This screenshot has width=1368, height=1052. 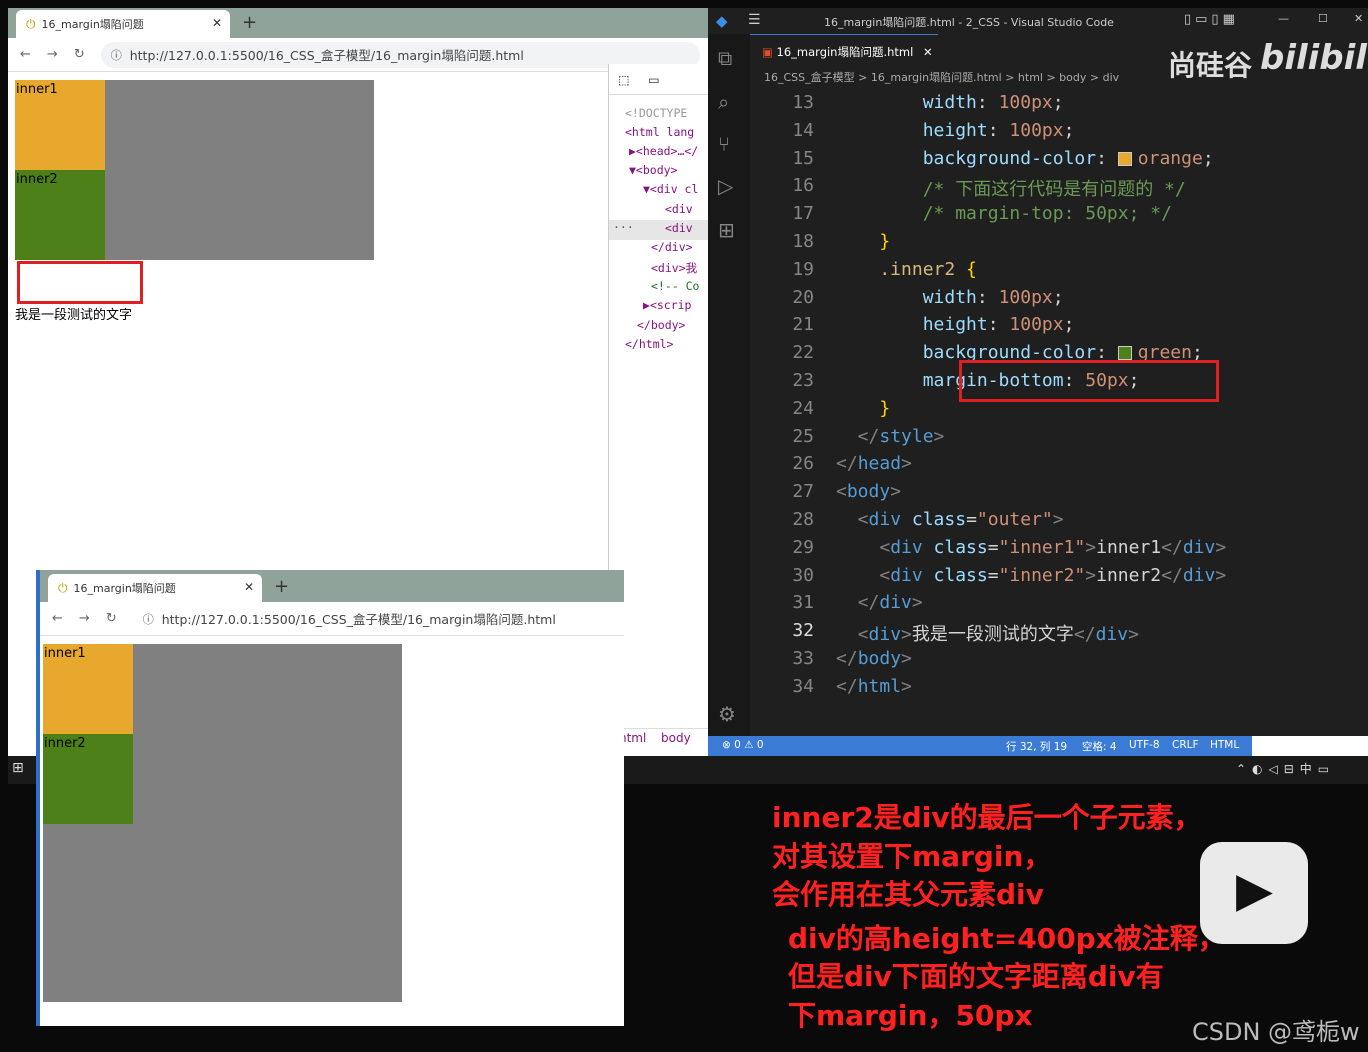 I want to click on windows-start-icon: ⊞, so click(x=18, y=768).